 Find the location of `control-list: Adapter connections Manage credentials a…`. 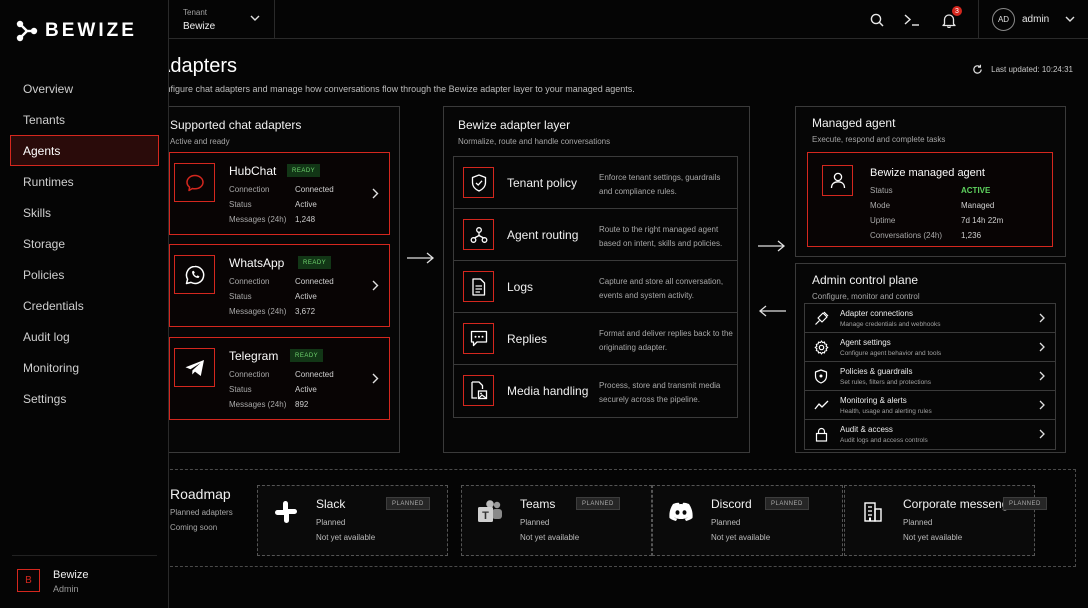

control-list: Adapter connections Manage credentials a… is located at coordinates (930, 376).